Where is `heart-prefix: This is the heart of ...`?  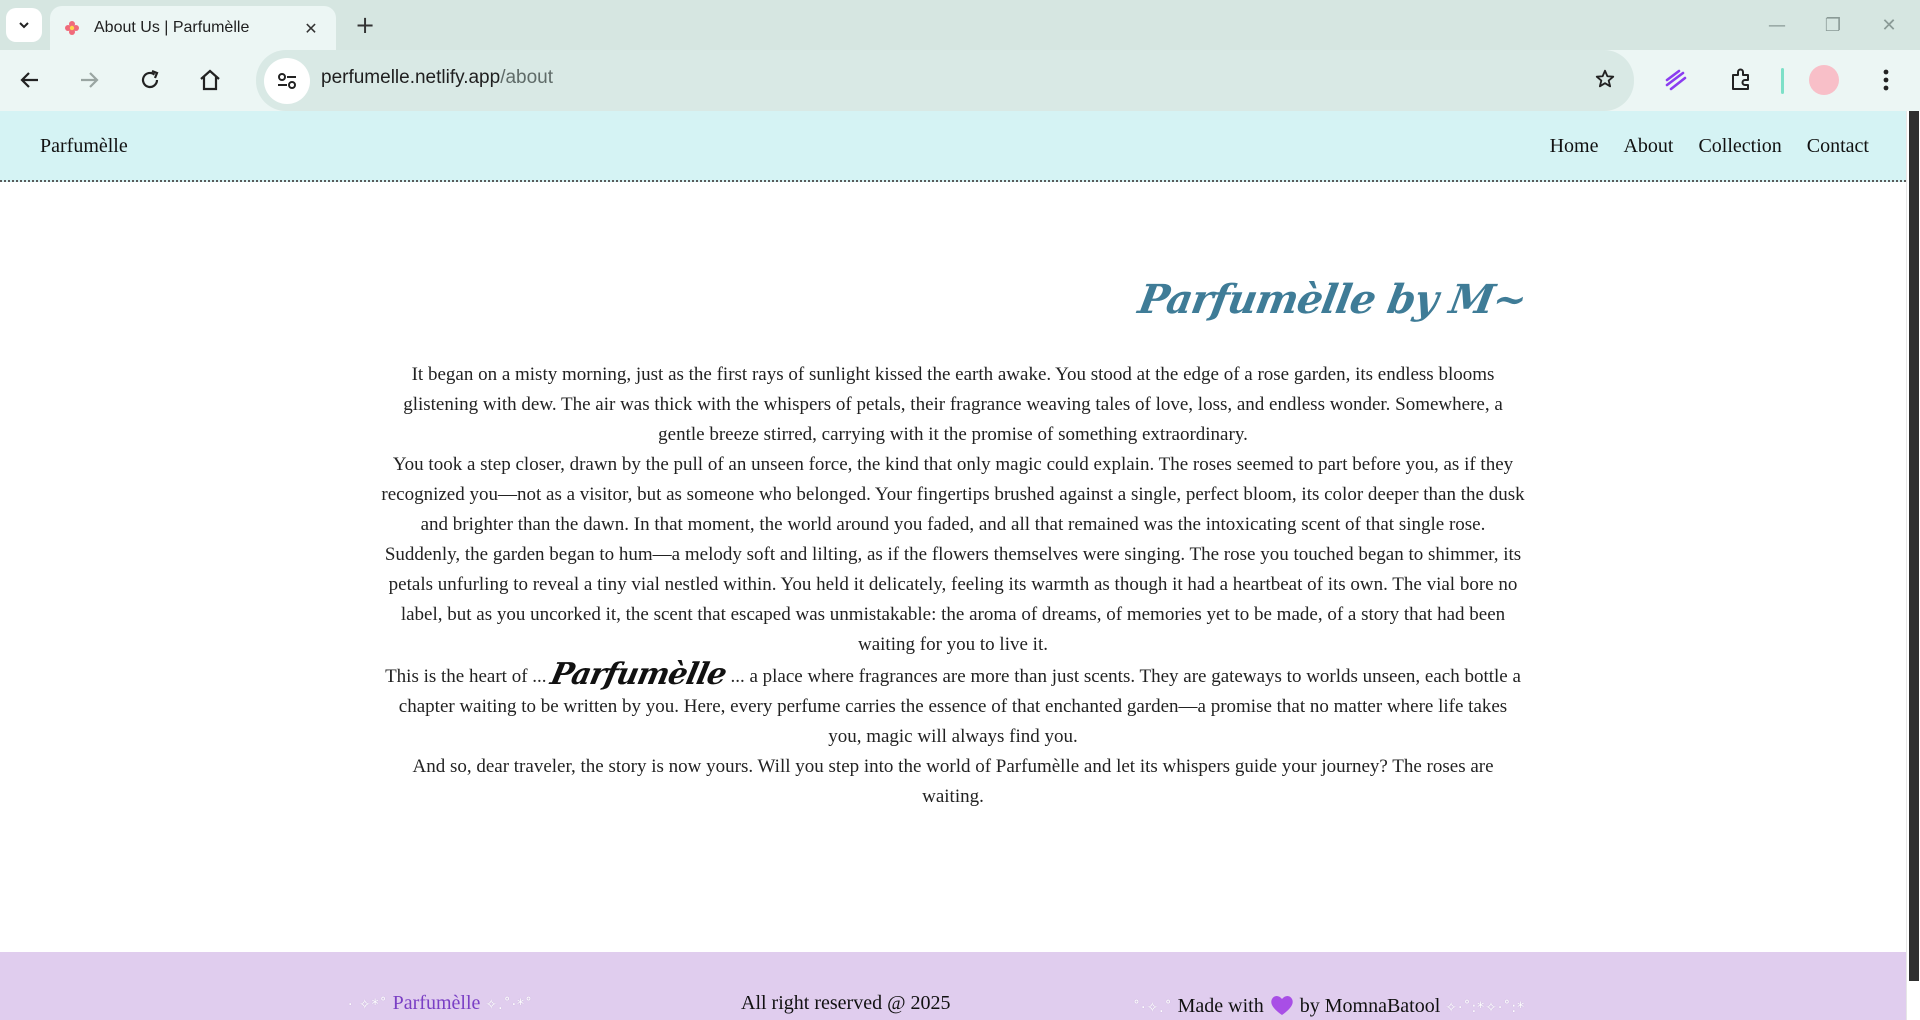 heart-prefix: This is the heart of ... is located at coordinates (466, 676).